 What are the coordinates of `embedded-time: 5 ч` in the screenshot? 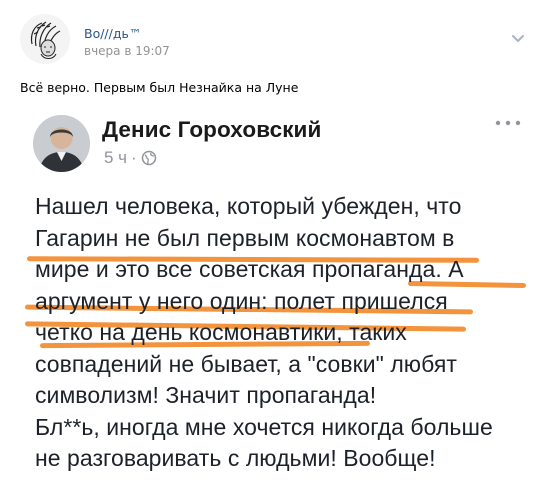 It's located at (116, 157).